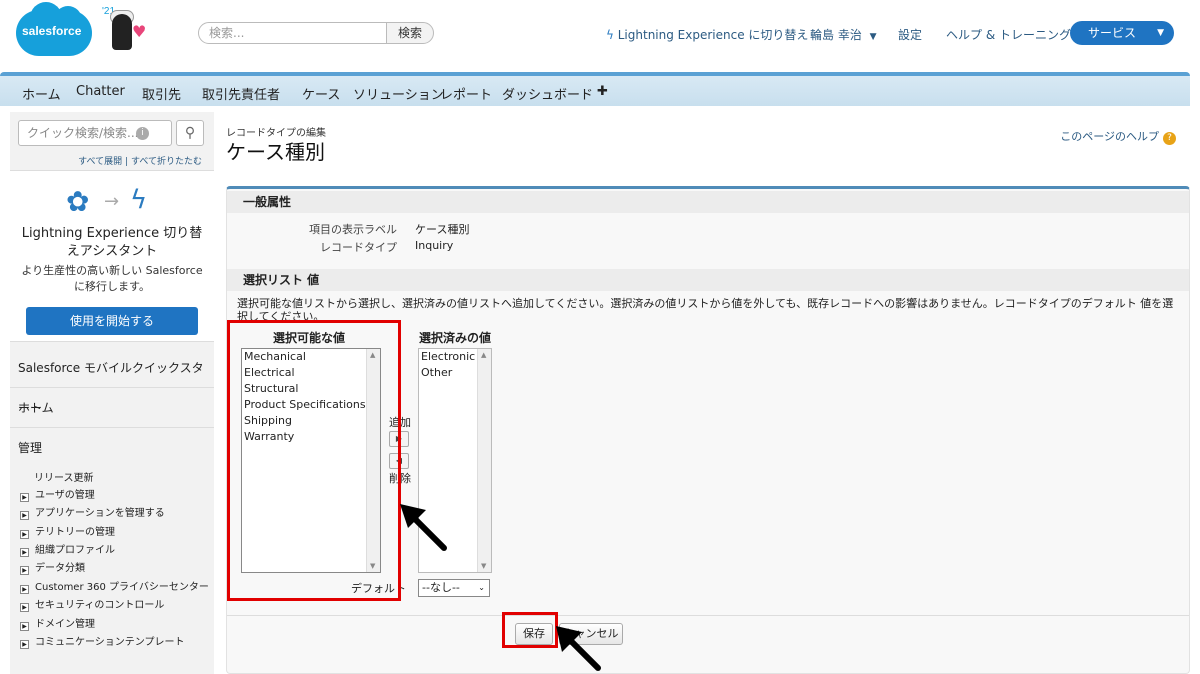  I want to click on sidebar-item-label: 組織プロファイル, so click(75, 550).